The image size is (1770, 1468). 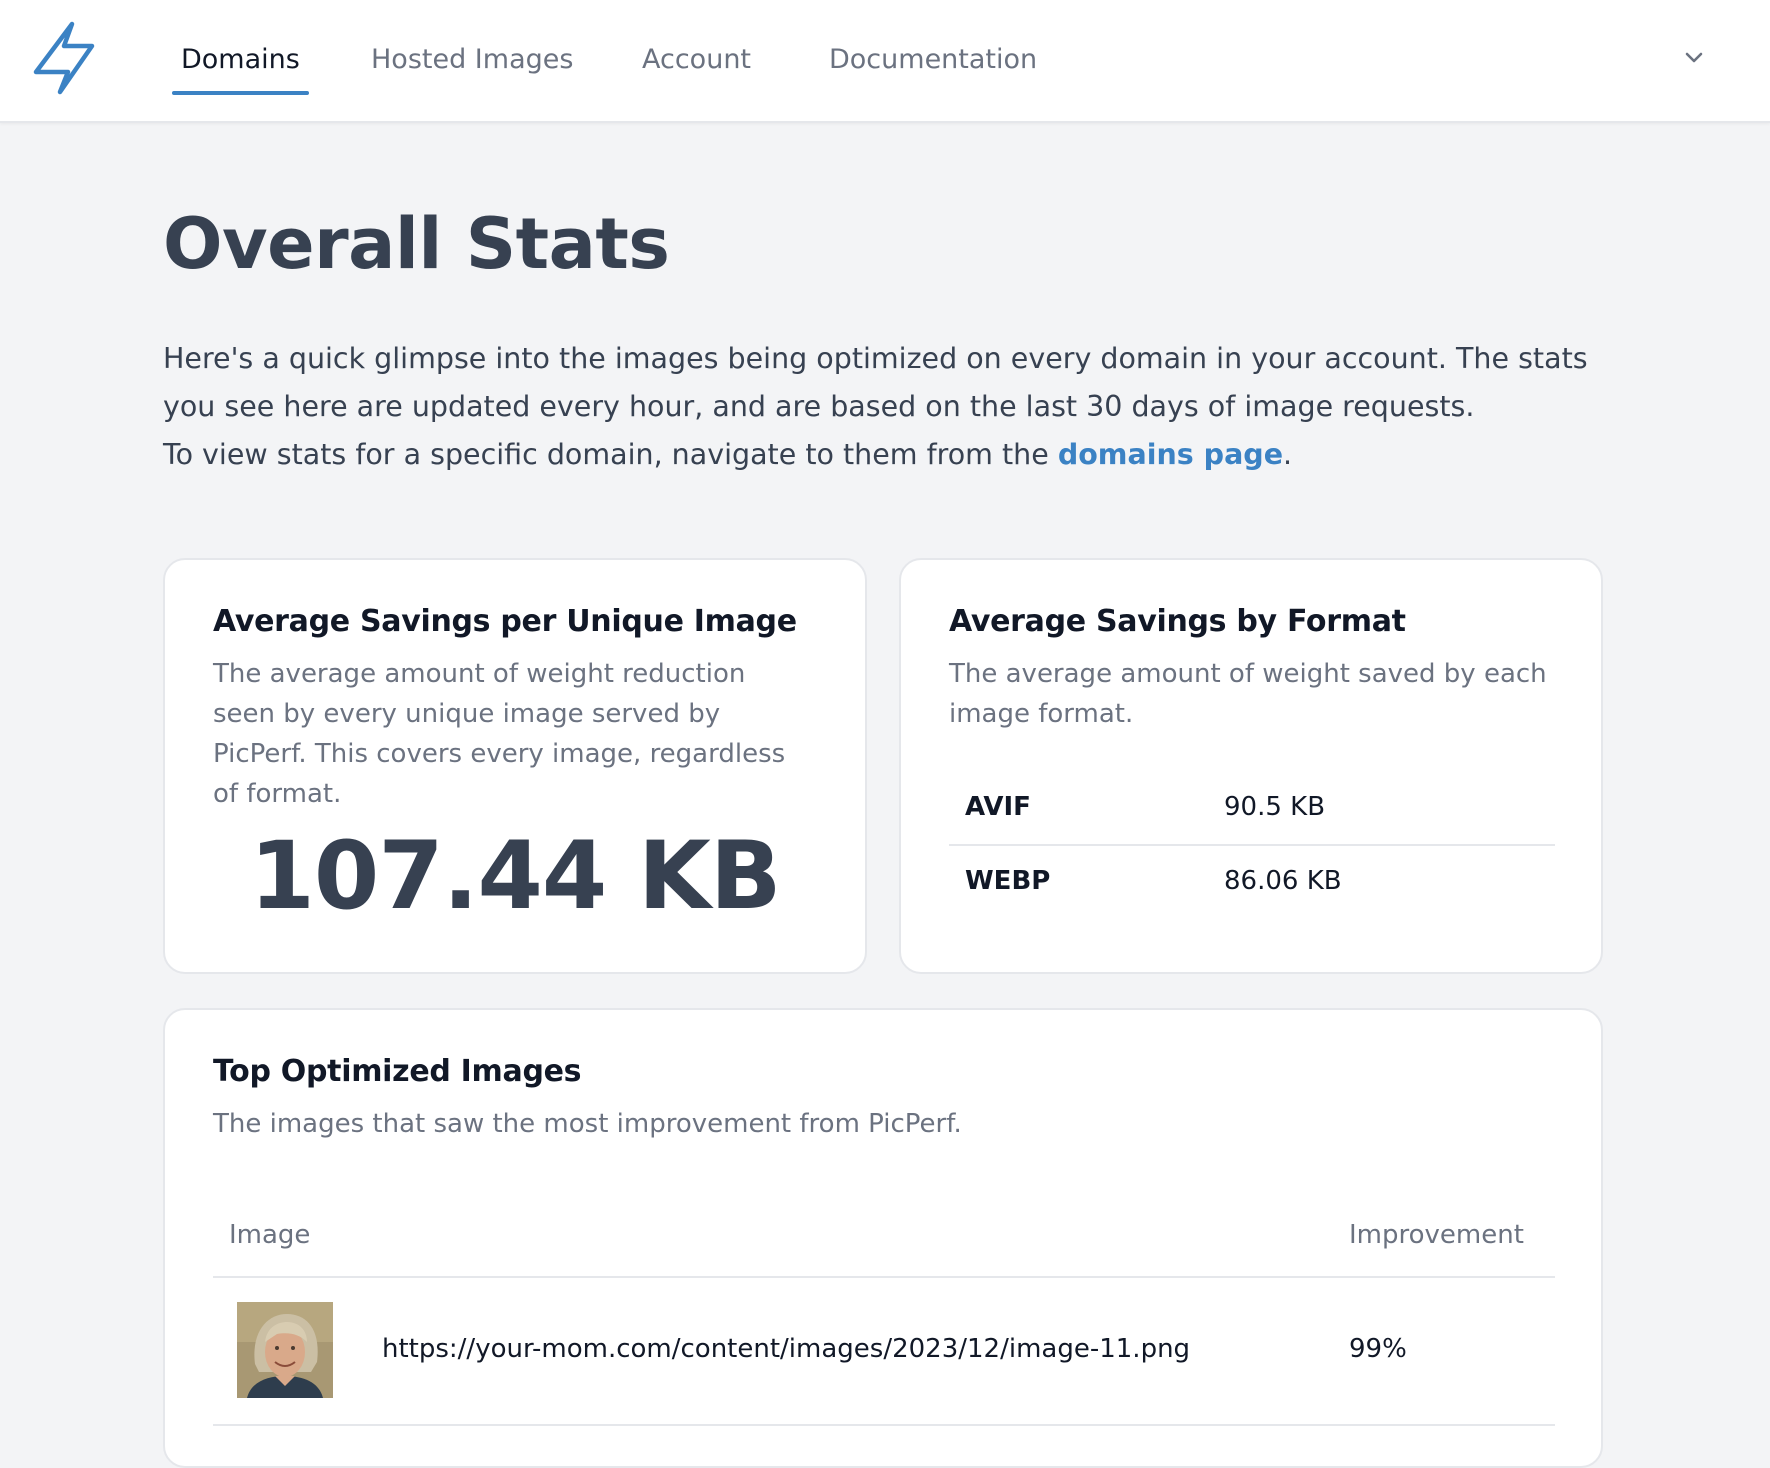 What do you see at coordinates (63, 58) in the screenshot?
I see `lightning-bolt-icon` at bounding box center [63, 58].